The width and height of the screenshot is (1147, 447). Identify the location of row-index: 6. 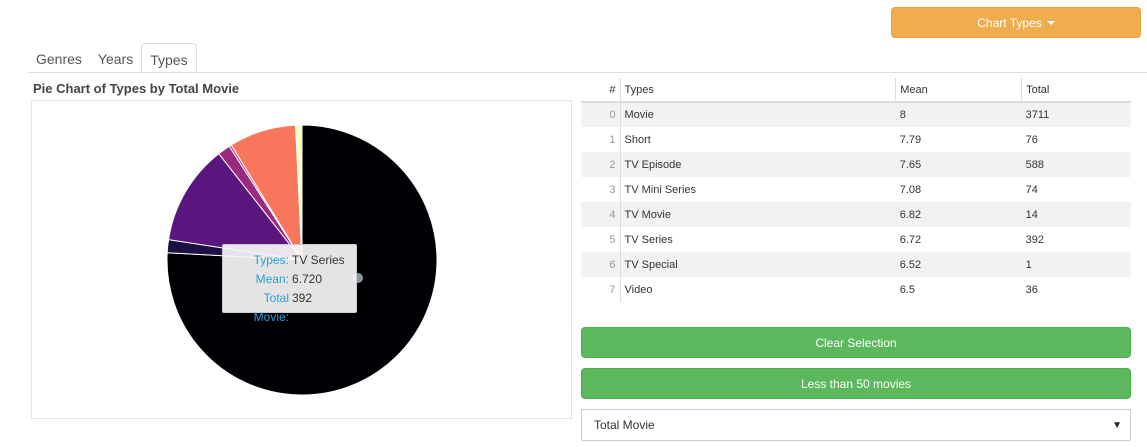
(601, 264).